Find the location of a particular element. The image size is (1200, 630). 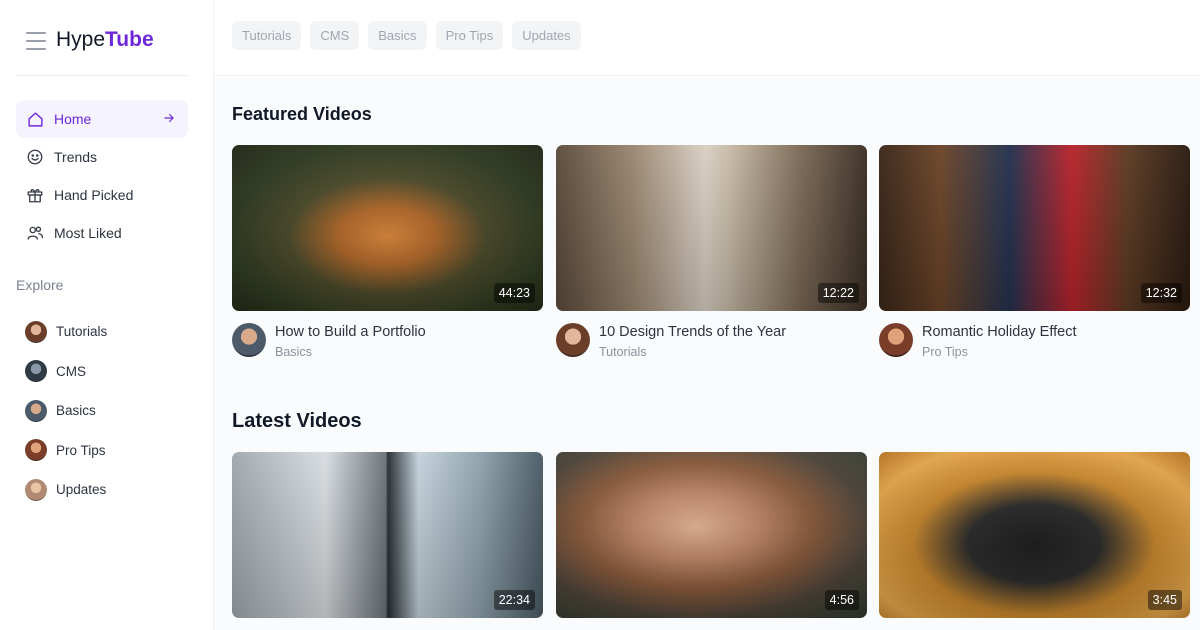

nav-item-label: Most Liked is located at coordinates (88, 233).